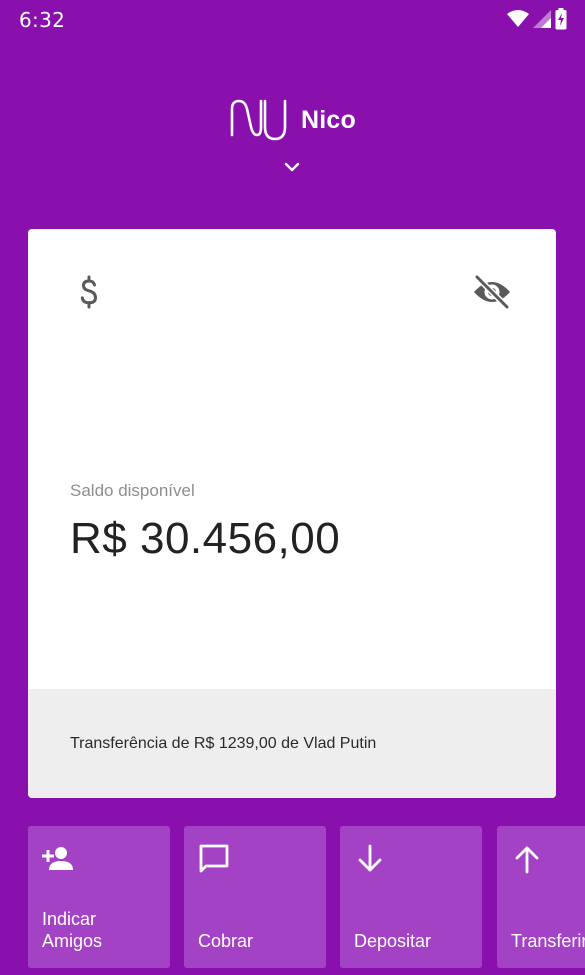 The image size is (585, 975). Describe the element at coordinates (518, 18) in the screenshot. I see `wifi-icon` at that location.